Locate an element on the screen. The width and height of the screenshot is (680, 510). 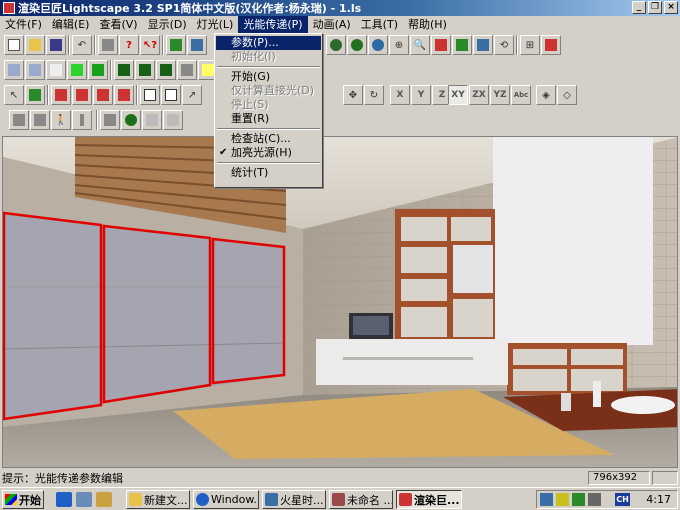
menu-item-reset: 重置(R) is located at coordinates (268, 119).